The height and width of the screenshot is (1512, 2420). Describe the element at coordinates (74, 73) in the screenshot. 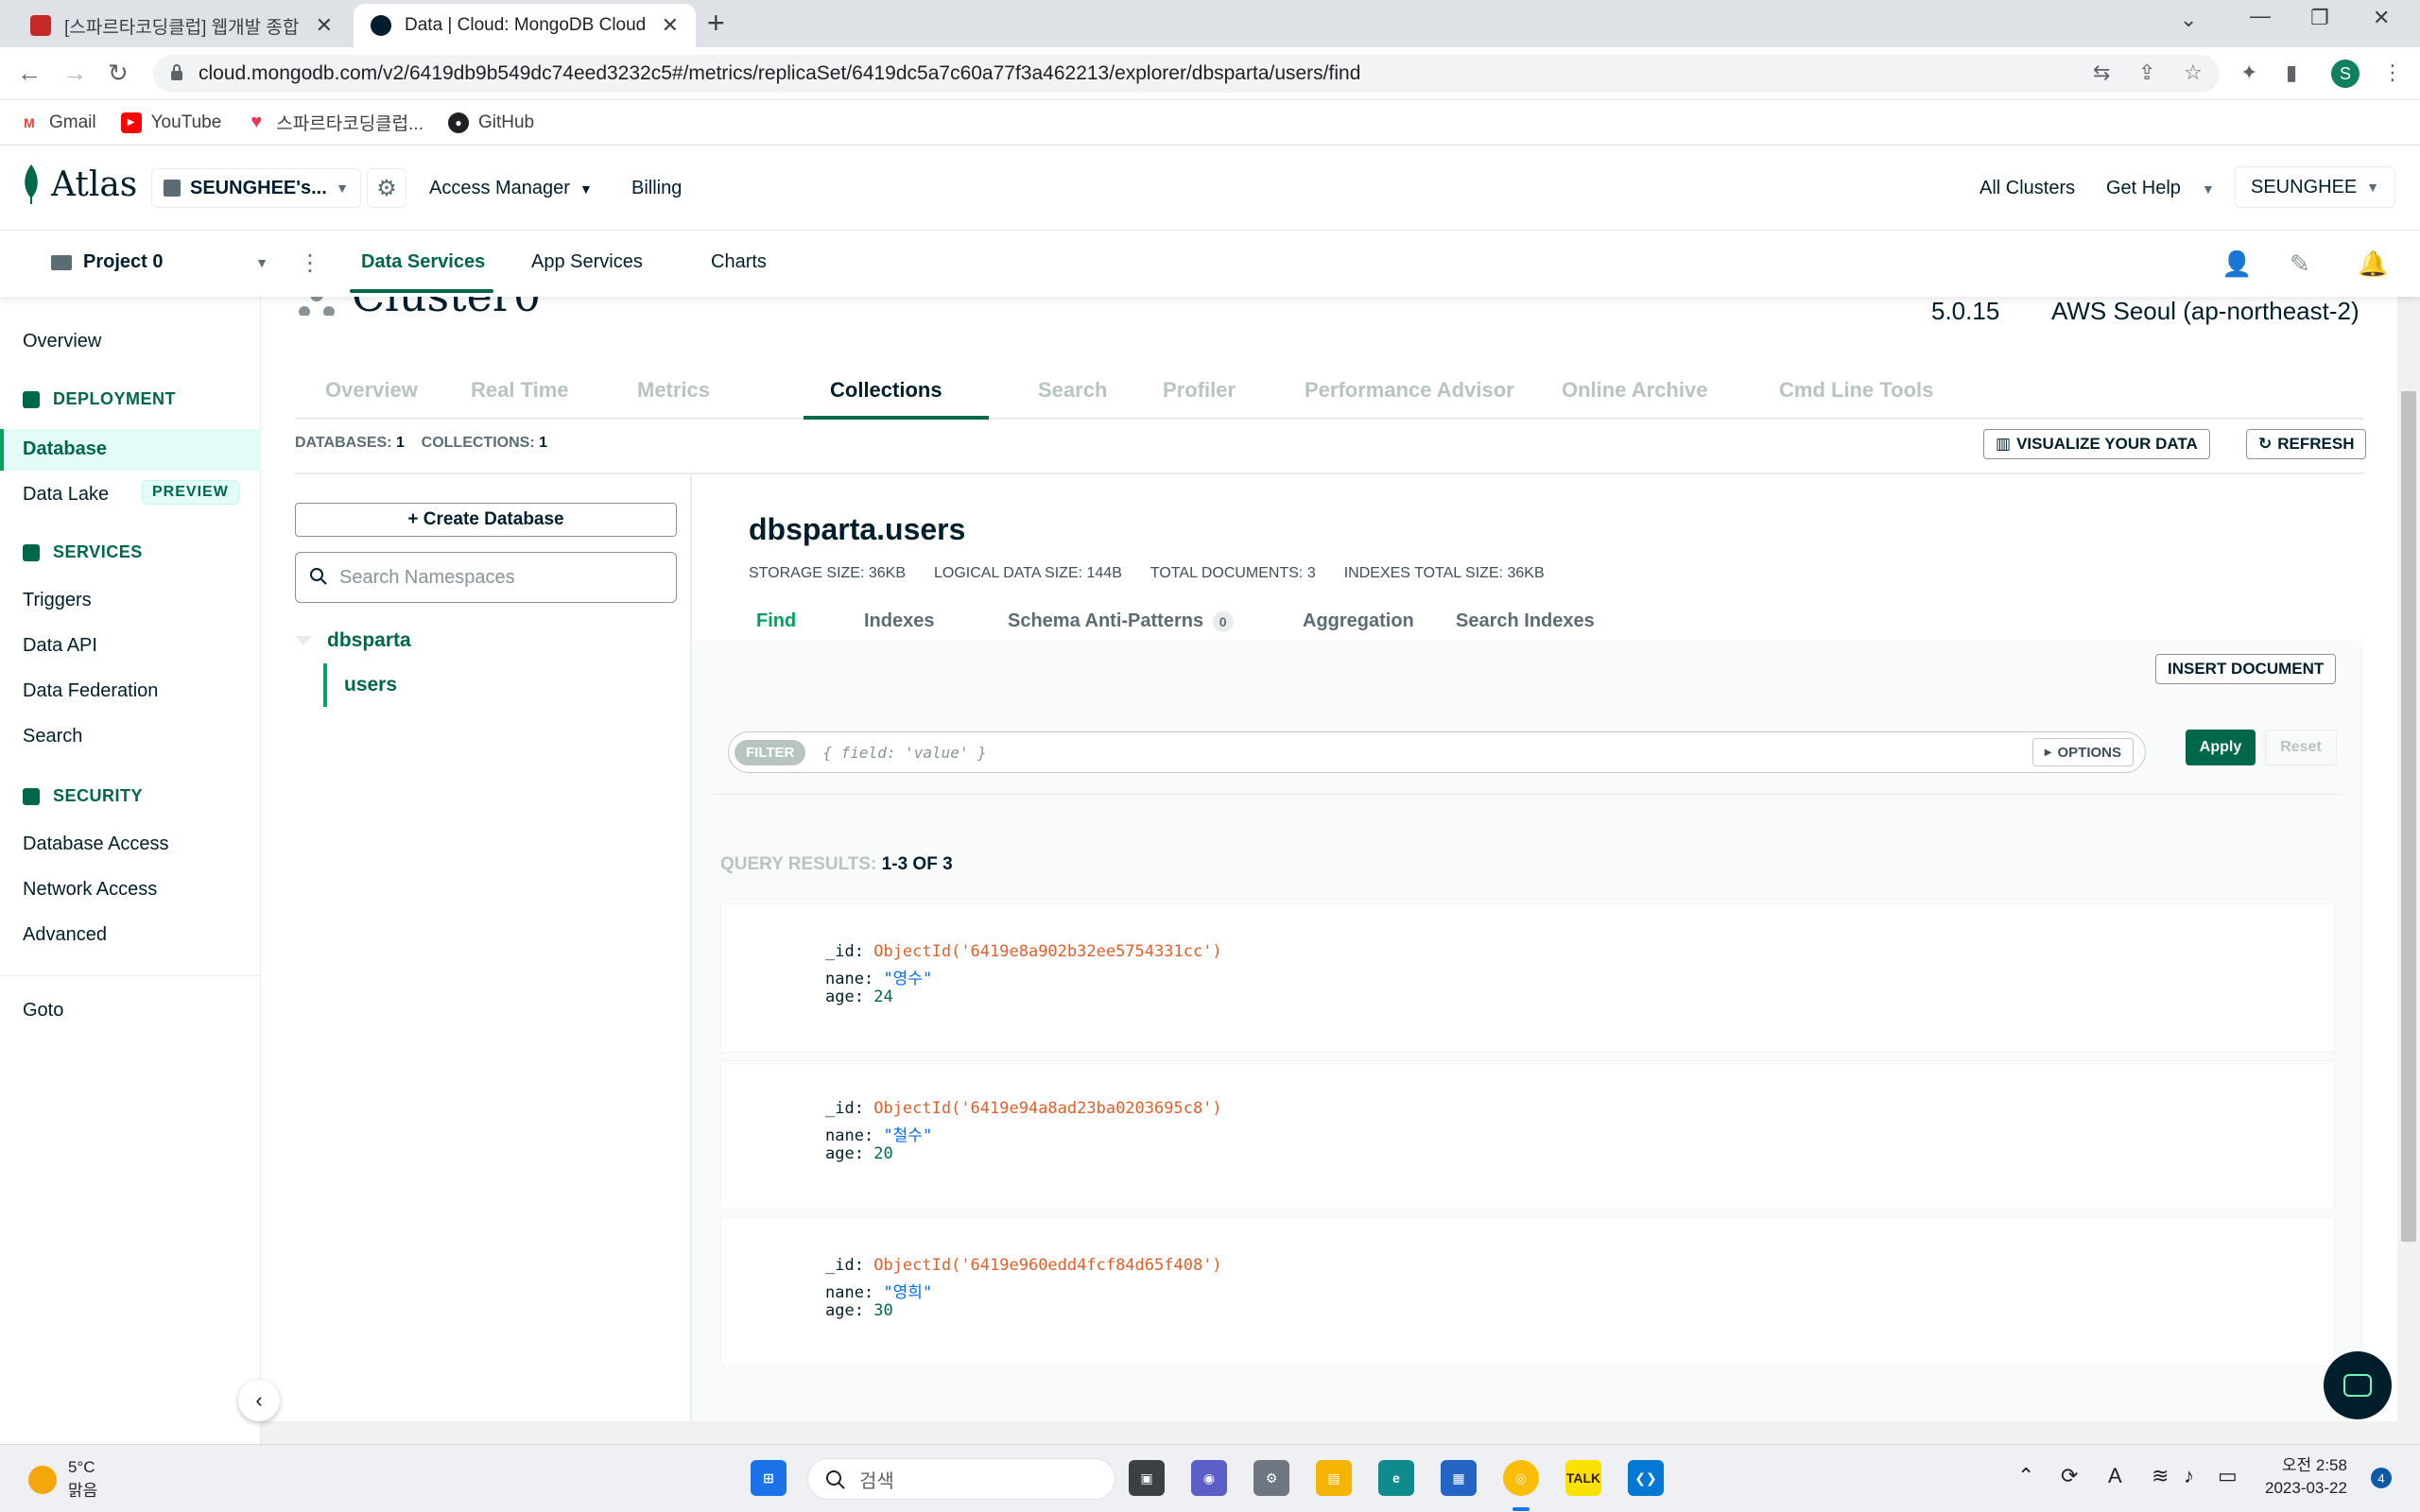

I see `forward-icon: →` at that location.